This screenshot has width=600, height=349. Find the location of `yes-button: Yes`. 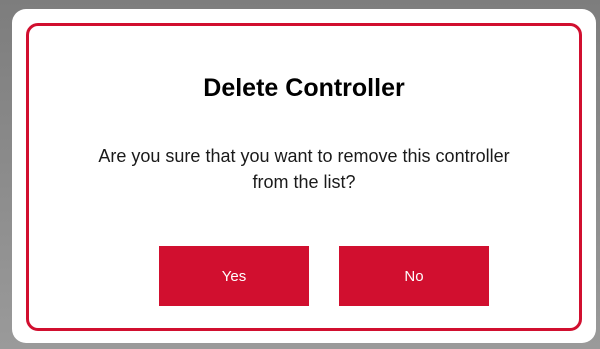

yes-button: Yes is located at coordinates (234, 276).